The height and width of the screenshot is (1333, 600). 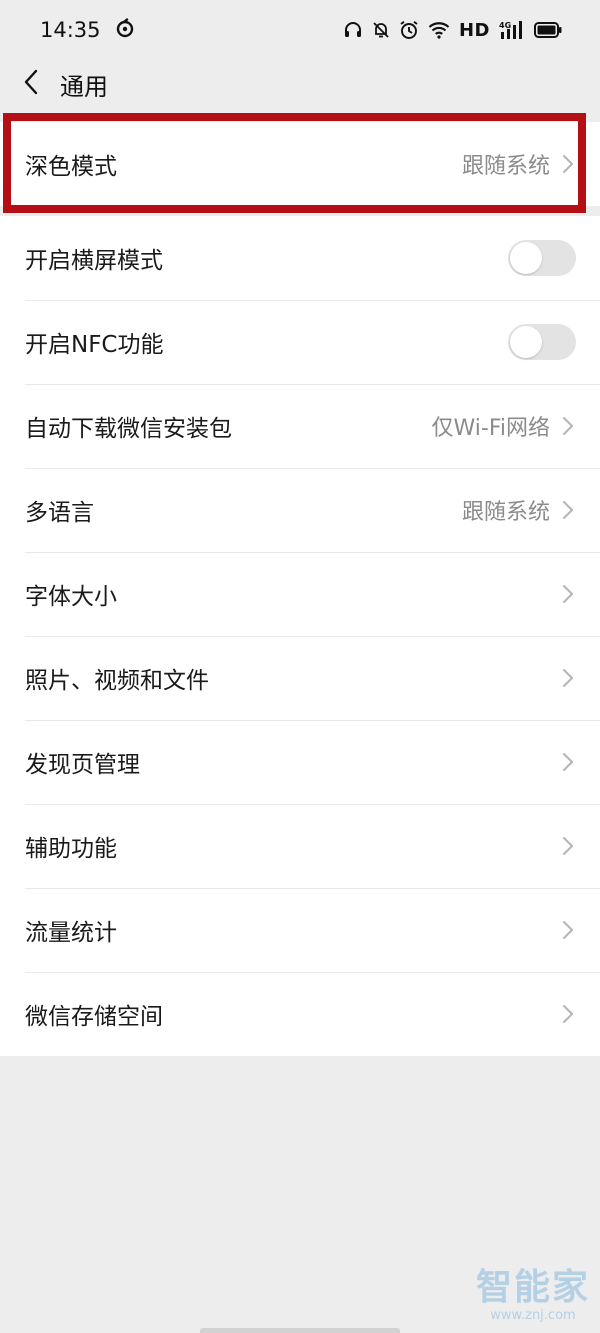 What do you see at coordinates (125, 30) in the screenshot?
I see `netease-music-icon` at bounding box center [125, 30].